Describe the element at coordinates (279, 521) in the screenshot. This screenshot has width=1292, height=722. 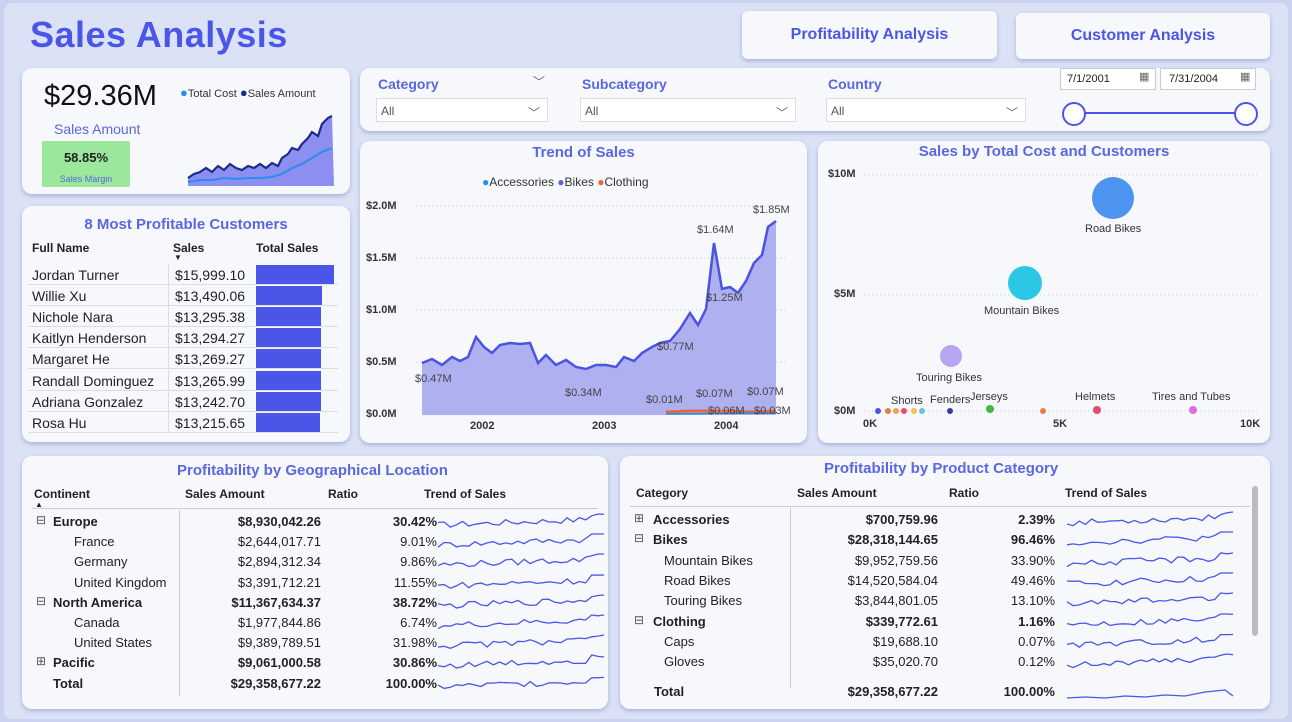
I see `geo-amount: $8,930,042.26` at that location.